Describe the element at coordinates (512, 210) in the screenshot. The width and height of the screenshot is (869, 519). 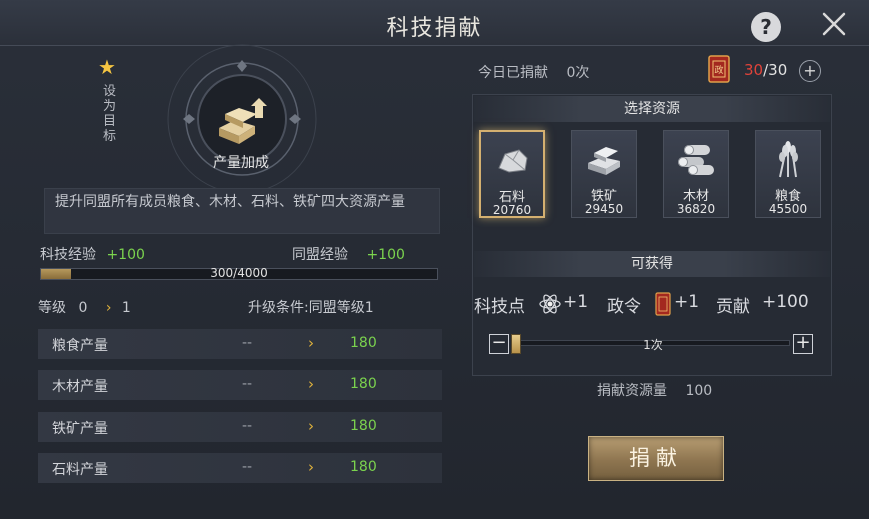
I see `resource-value: 20760` at that location.